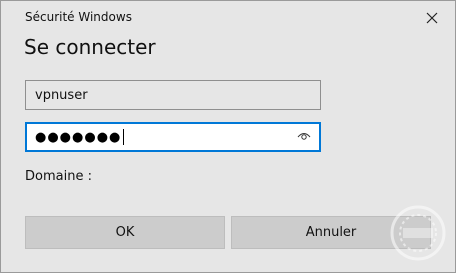 The height and width of the screenshot is (273, 456). Describe the element at coordinates (58, 176) in the screenshot. I see `domain-label: Domaine :` at that location.